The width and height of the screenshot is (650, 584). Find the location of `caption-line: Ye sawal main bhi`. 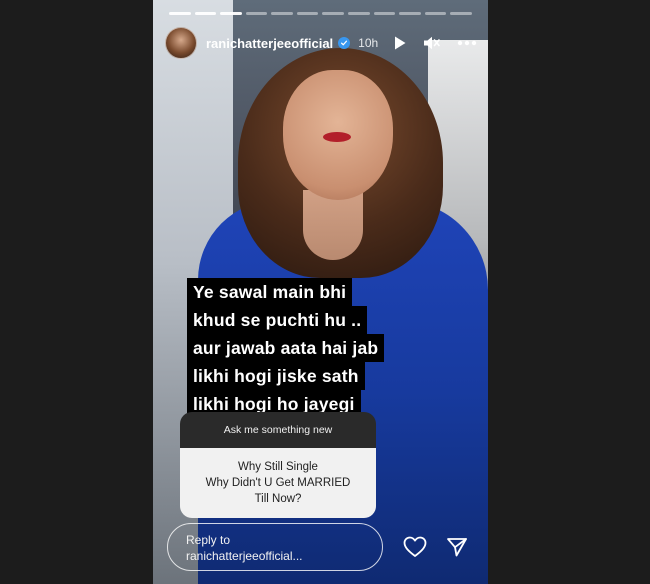

caption-line: Ye sawal main bhi is located at coordinates (270, 292).